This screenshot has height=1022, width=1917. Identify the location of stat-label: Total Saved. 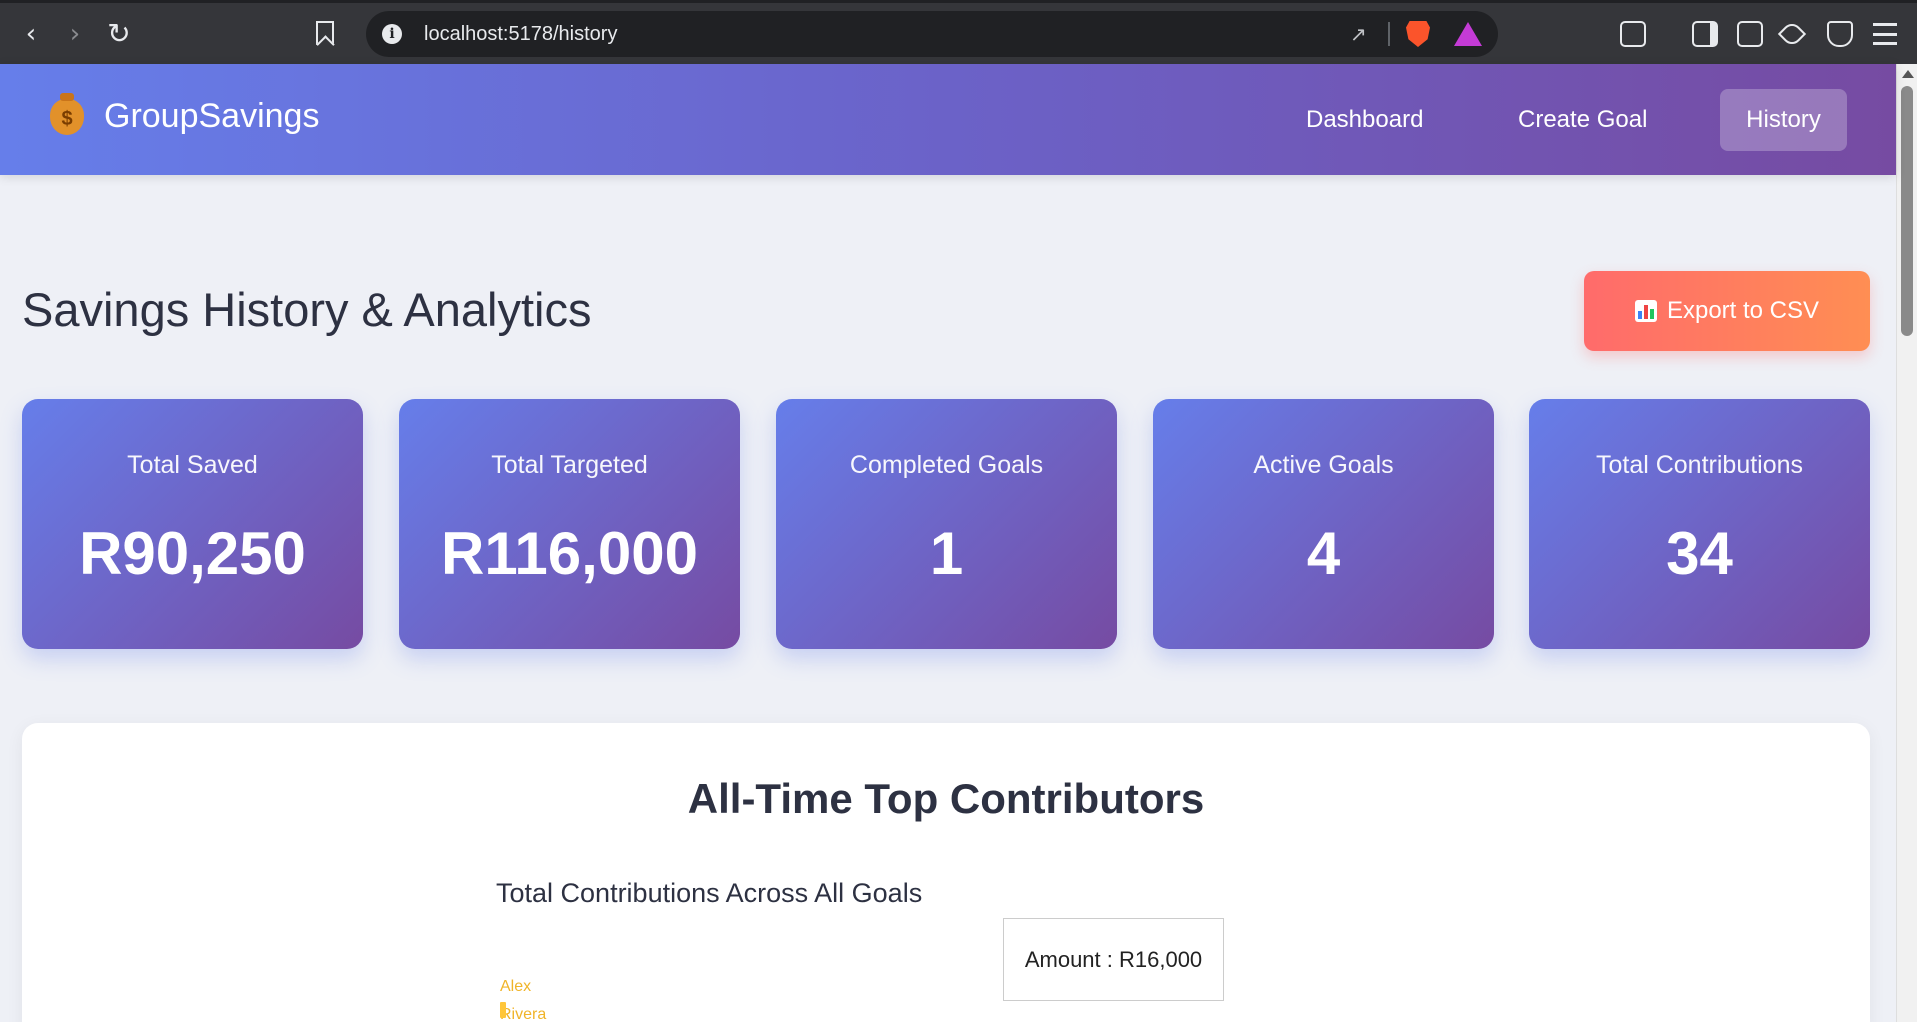
(192, 465).